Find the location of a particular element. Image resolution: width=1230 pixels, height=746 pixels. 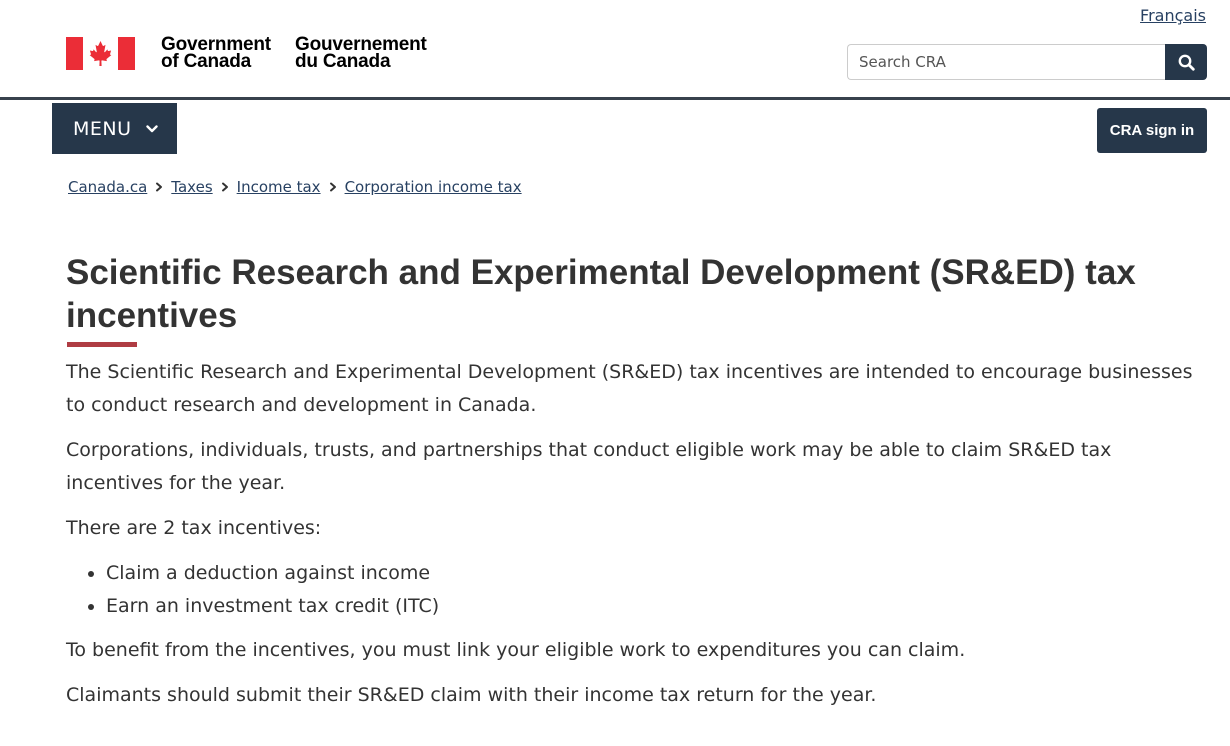

list-item: Earn an investment tax credit (ITC) is located at coordinates (656, 606).